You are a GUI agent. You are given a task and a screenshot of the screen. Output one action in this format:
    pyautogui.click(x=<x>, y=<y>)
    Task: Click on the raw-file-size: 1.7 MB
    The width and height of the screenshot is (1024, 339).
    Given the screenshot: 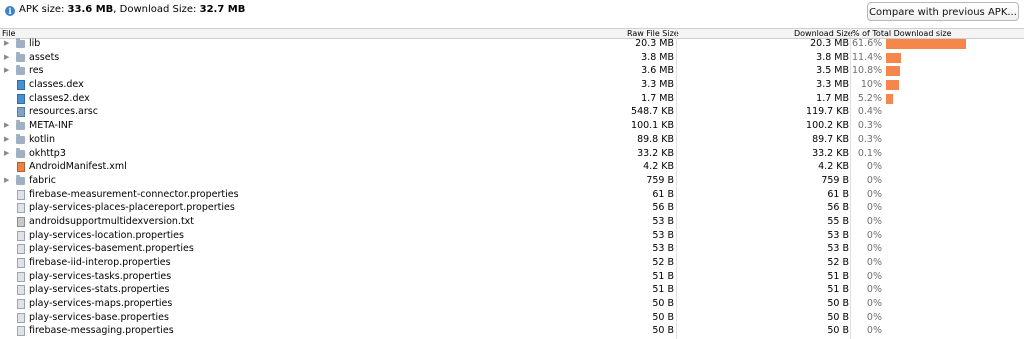 What is the action you would take?
    pyautogui.click(x=657, y=98)
    